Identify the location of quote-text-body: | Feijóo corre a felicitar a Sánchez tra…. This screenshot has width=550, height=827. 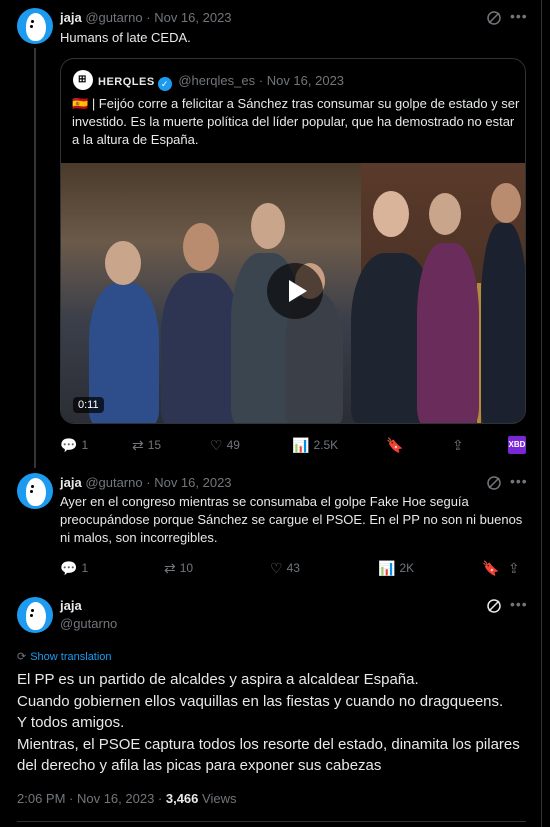
(296, 121).